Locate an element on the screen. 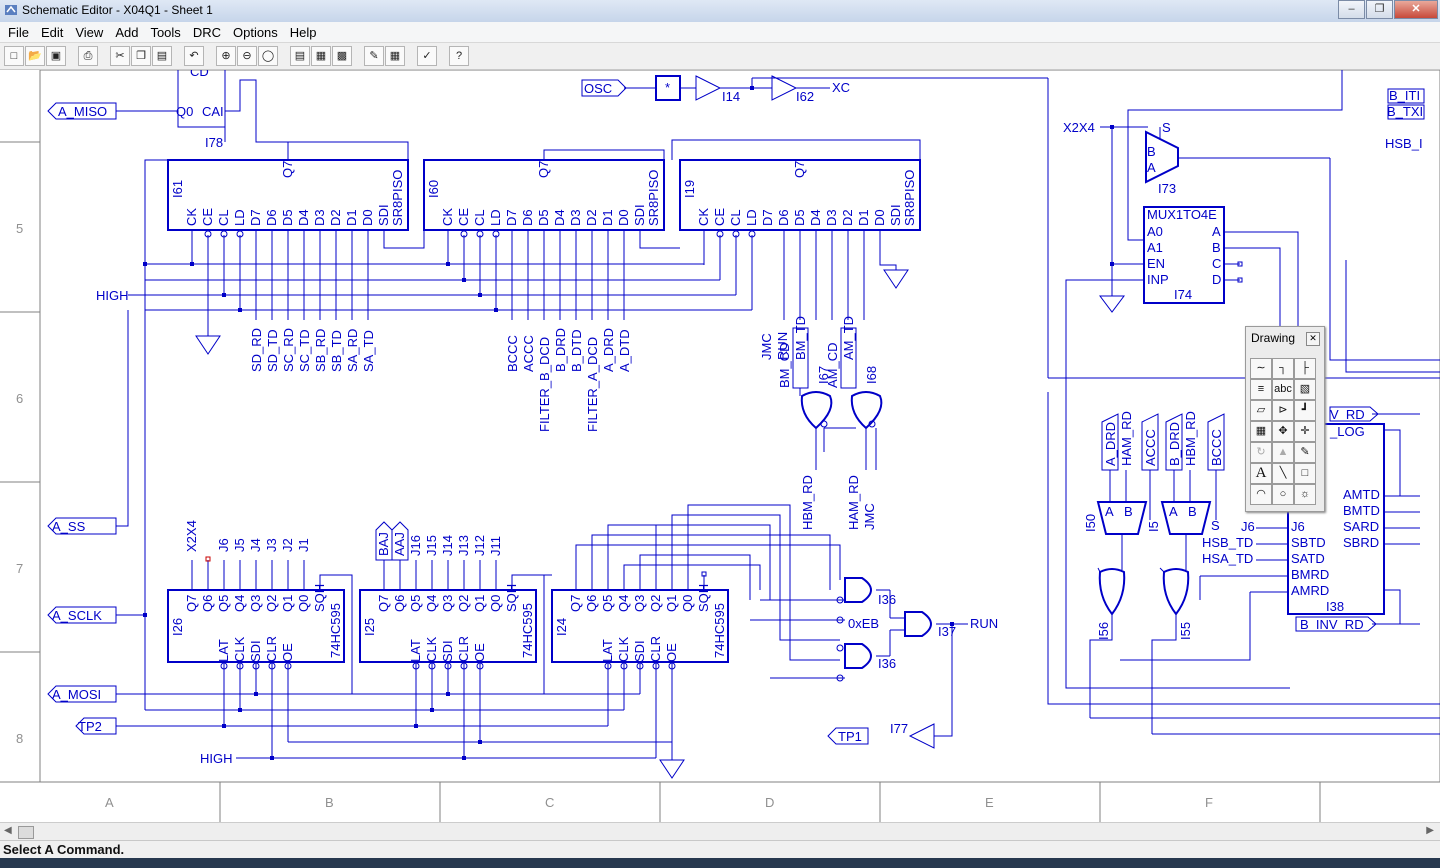 This screenshot has height=868, width=1440. port-osc: OSC is located at coordinates (598, 88).